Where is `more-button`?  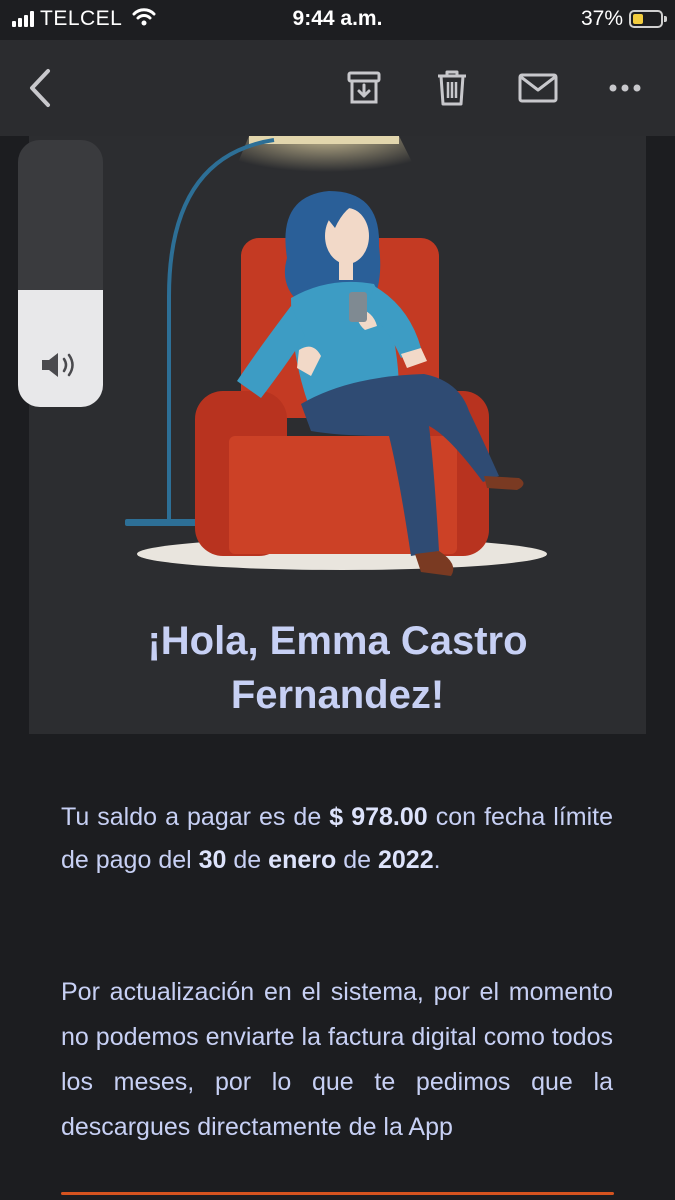
more-button is located at coordinates (625, 88).